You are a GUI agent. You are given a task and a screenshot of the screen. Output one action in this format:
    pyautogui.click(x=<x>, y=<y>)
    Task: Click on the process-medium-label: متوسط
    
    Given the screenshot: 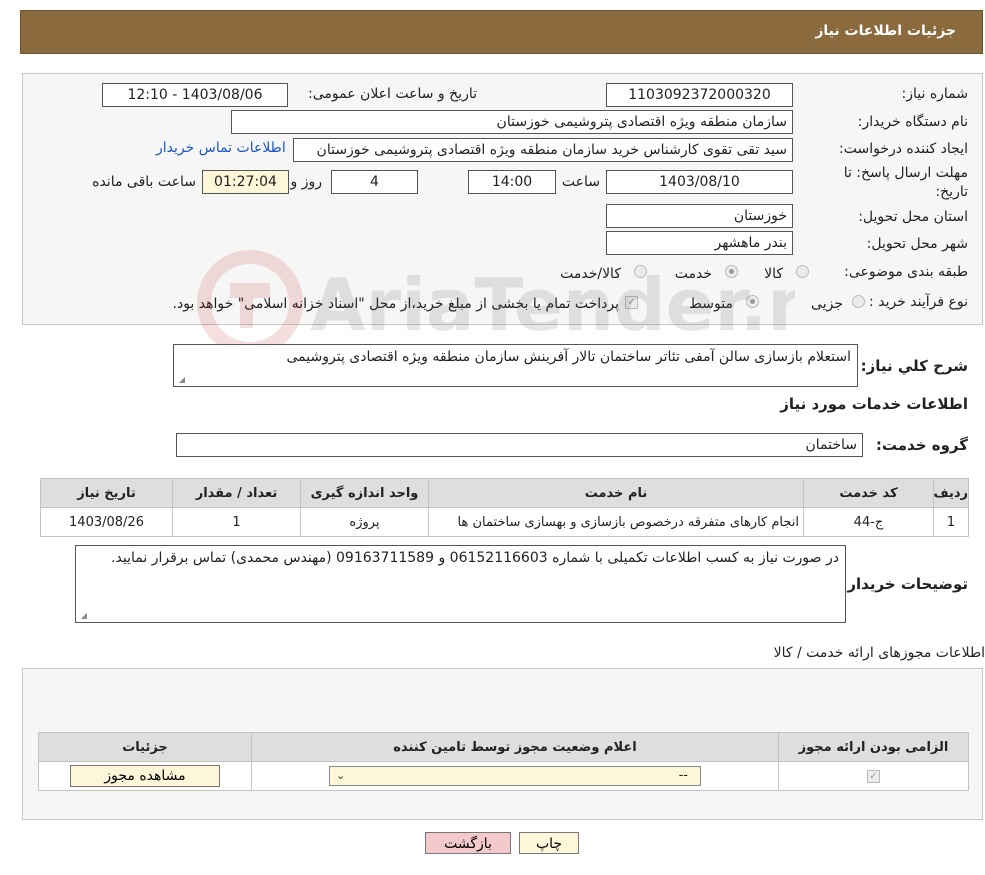 What is the action you would take?
    pyautogui.click(x=711, y=304)
    